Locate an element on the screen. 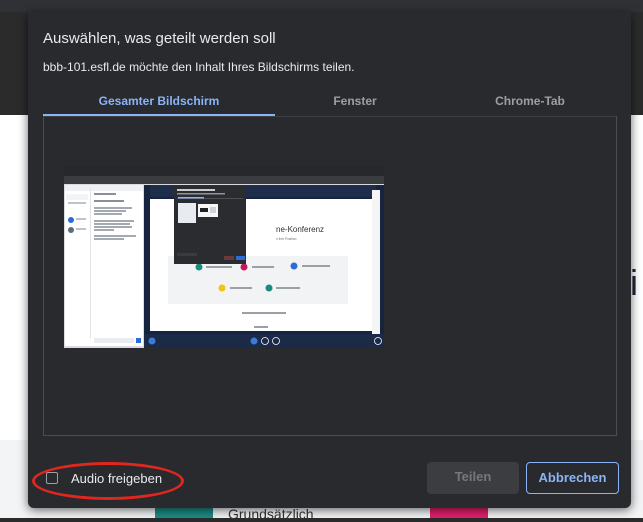 Image resolution: width=643 pixels, height=522 pixels. thumbnail-heading: ne-Konferenz is located at coordinates (300, 229).